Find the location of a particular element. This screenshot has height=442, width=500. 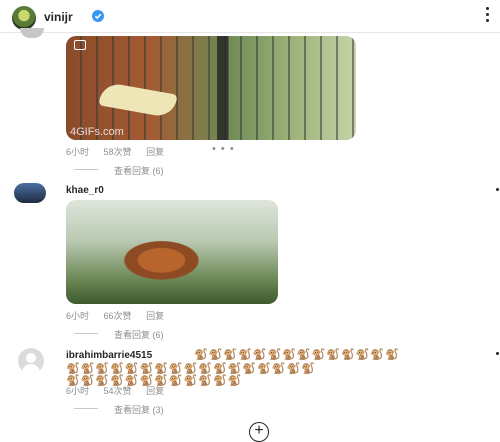

comment-gif-image: 4GIFs.com is located at coordinates (211, 88).